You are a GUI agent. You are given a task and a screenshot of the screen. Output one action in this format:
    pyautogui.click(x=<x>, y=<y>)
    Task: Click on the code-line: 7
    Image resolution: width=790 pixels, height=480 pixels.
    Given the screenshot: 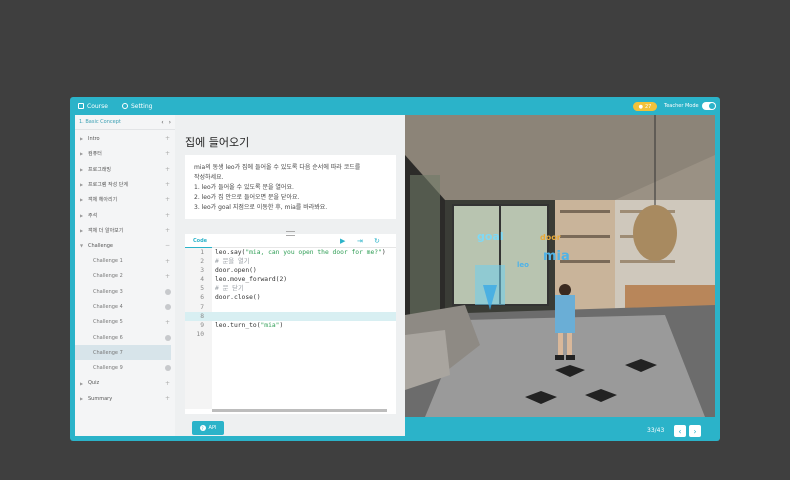 What is the action you would take?
    pyautogui.click(x=290, y=307)
    